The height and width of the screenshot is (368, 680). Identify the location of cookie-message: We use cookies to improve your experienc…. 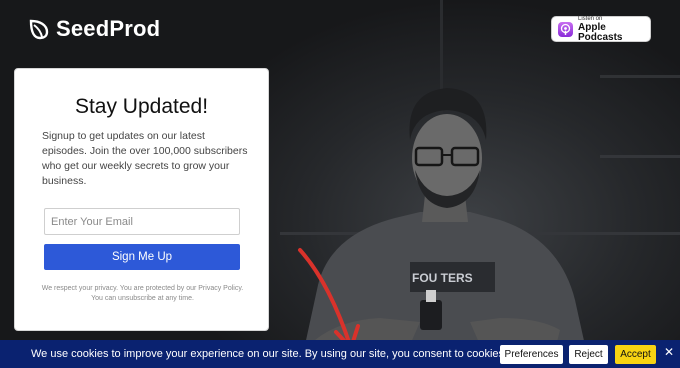
(269, 354).